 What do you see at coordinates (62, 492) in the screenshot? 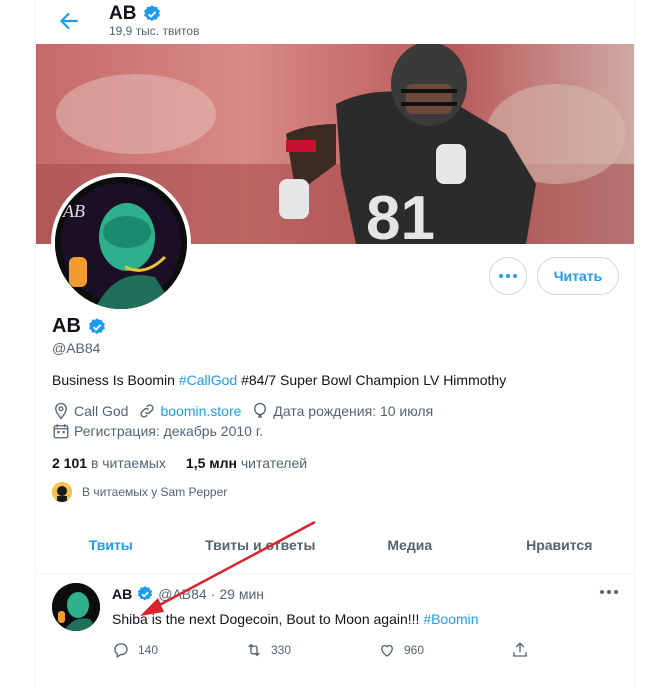
I see `follower-avatar` at bounding box center [62, 492].